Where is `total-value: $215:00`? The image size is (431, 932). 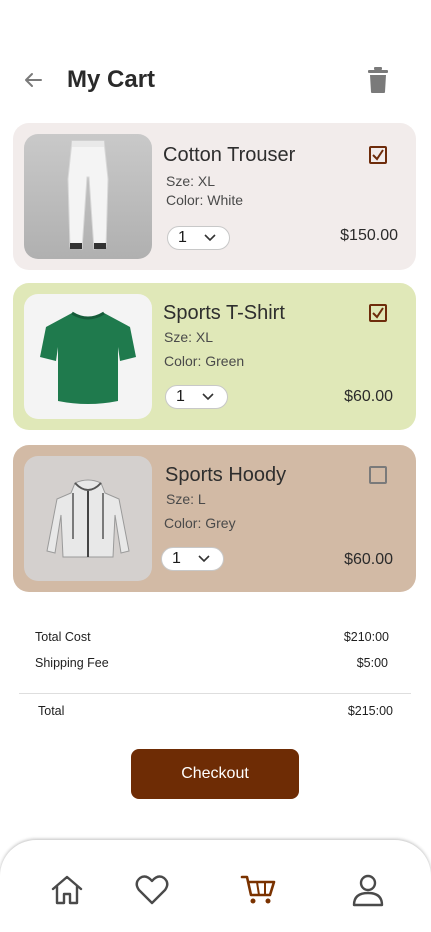 total-value: $215:00 is located at coordinates (370, 711).